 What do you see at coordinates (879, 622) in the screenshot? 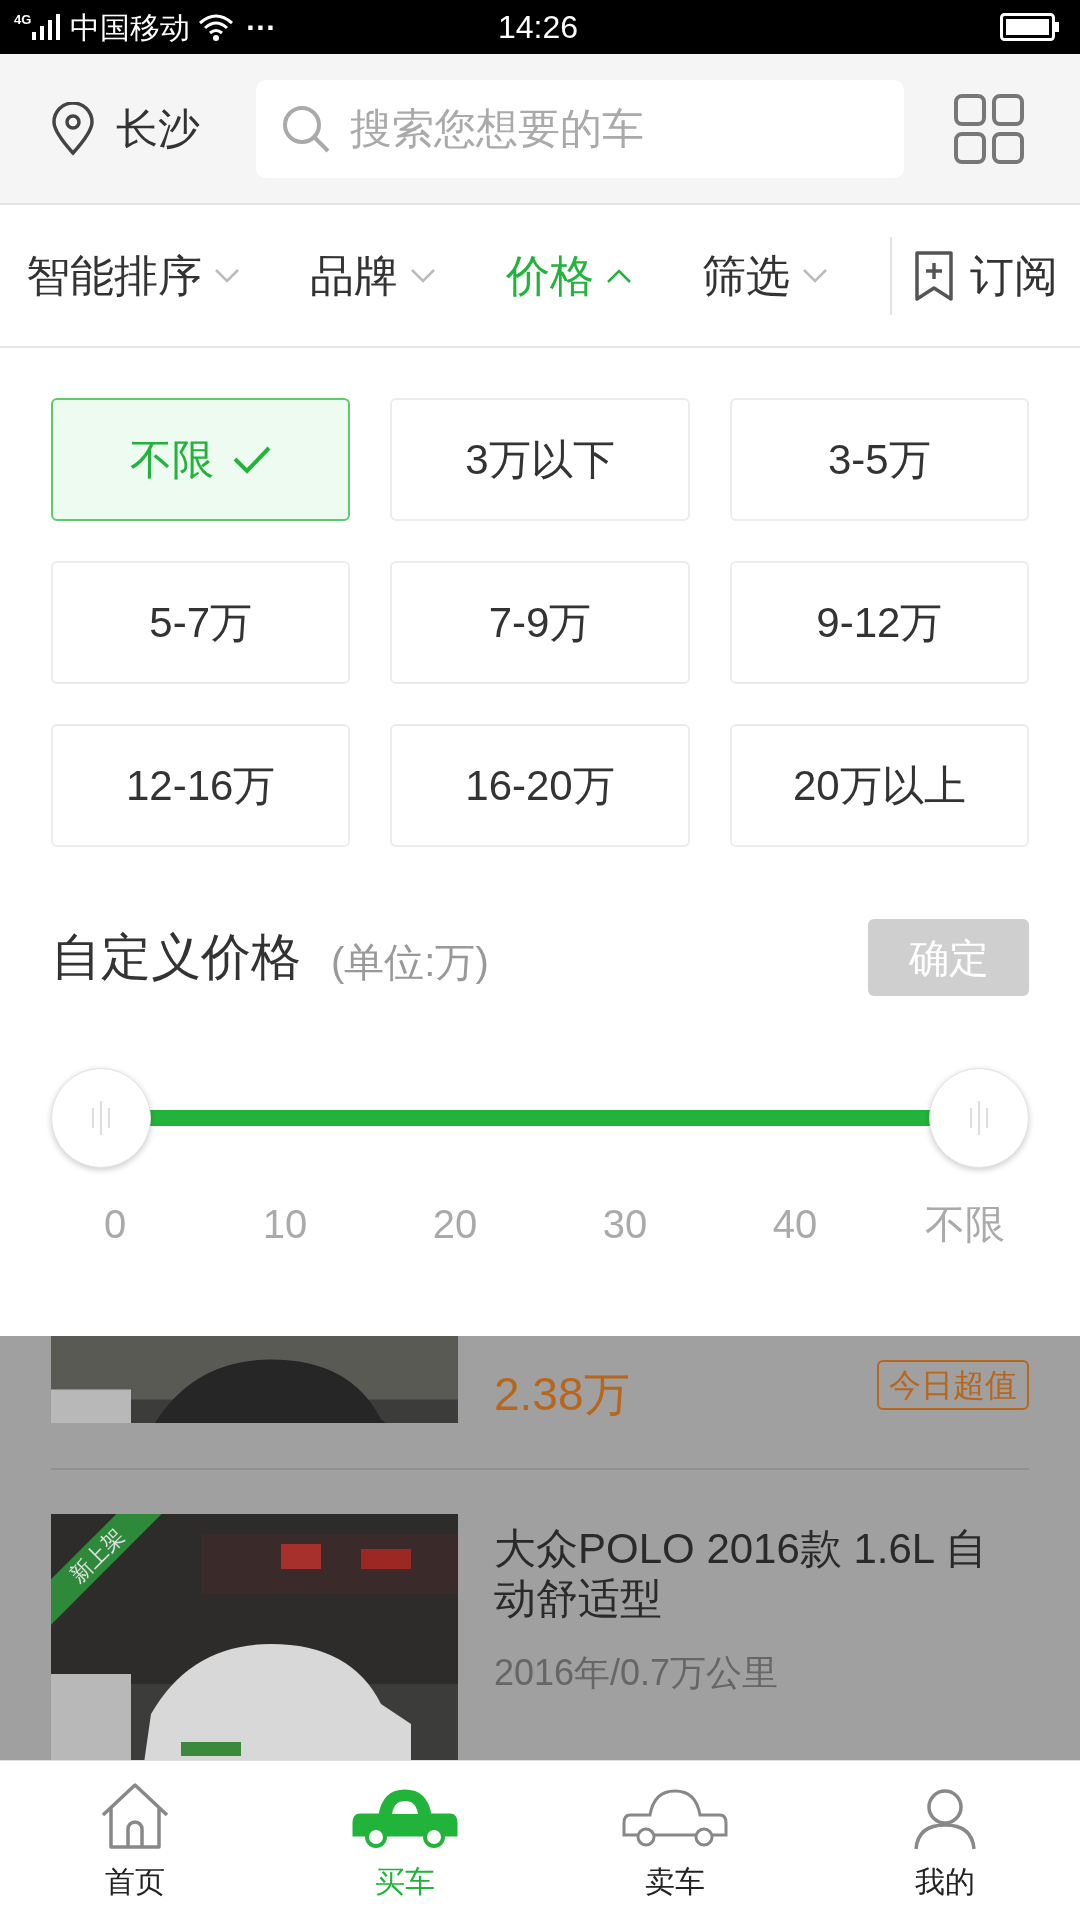
I see `price-option: 9-12万` at bounding box center [879, 622].